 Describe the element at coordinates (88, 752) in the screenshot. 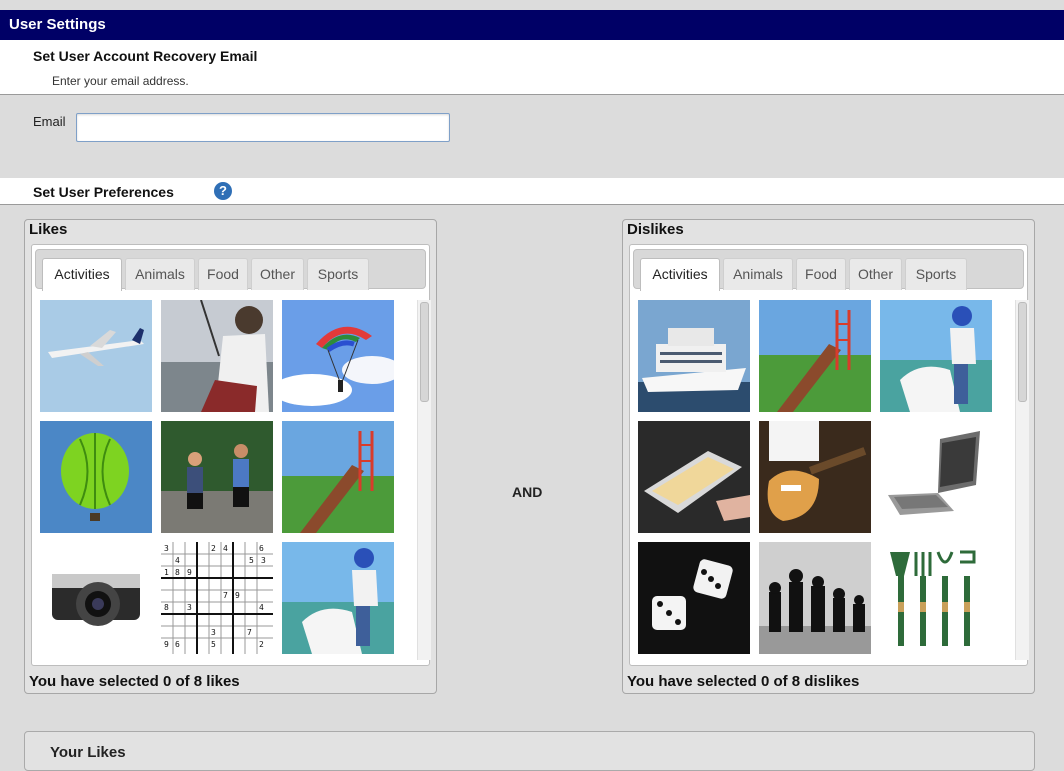

I see `your-likes-heading: Your Likes` at that location.